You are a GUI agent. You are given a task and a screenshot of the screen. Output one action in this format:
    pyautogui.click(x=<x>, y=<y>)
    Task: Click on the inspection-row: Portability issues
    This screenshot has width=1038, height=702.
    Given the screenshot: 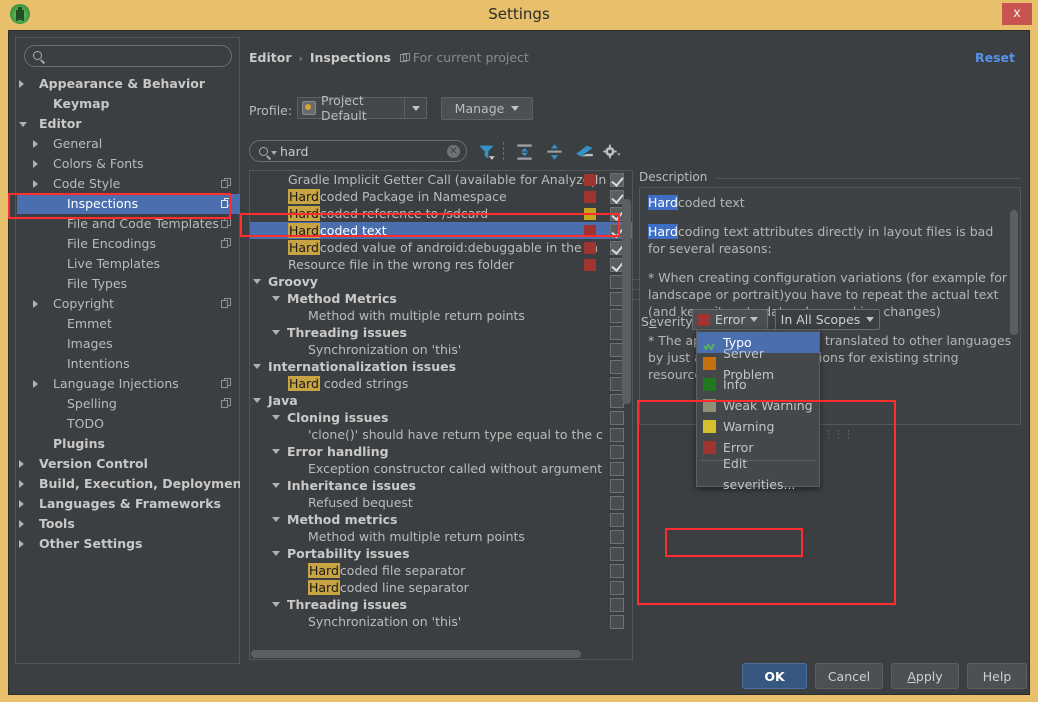 What is the action you would take?
    pyautogui.click(x=441, y=553)
    